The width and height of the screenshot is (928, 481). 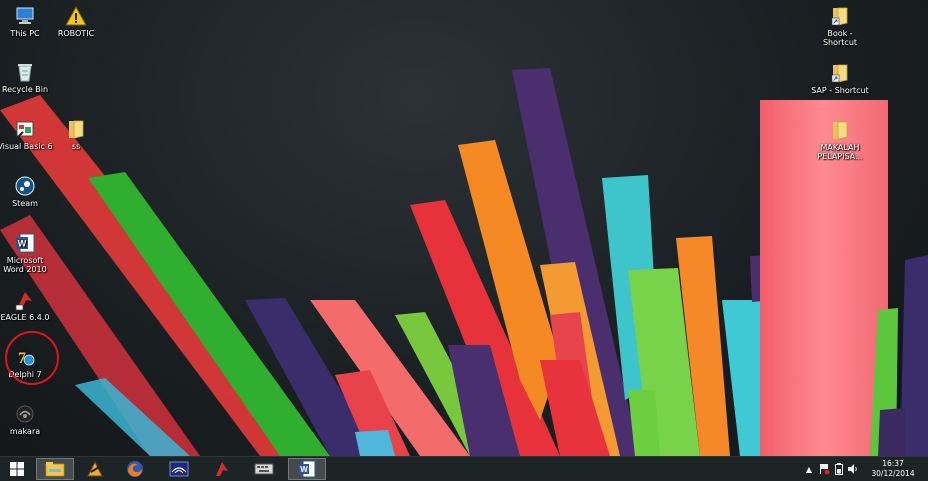 I want to click on desktop-icon-eagle: EAGLE 6.4.0, so click(x=27, y=305).